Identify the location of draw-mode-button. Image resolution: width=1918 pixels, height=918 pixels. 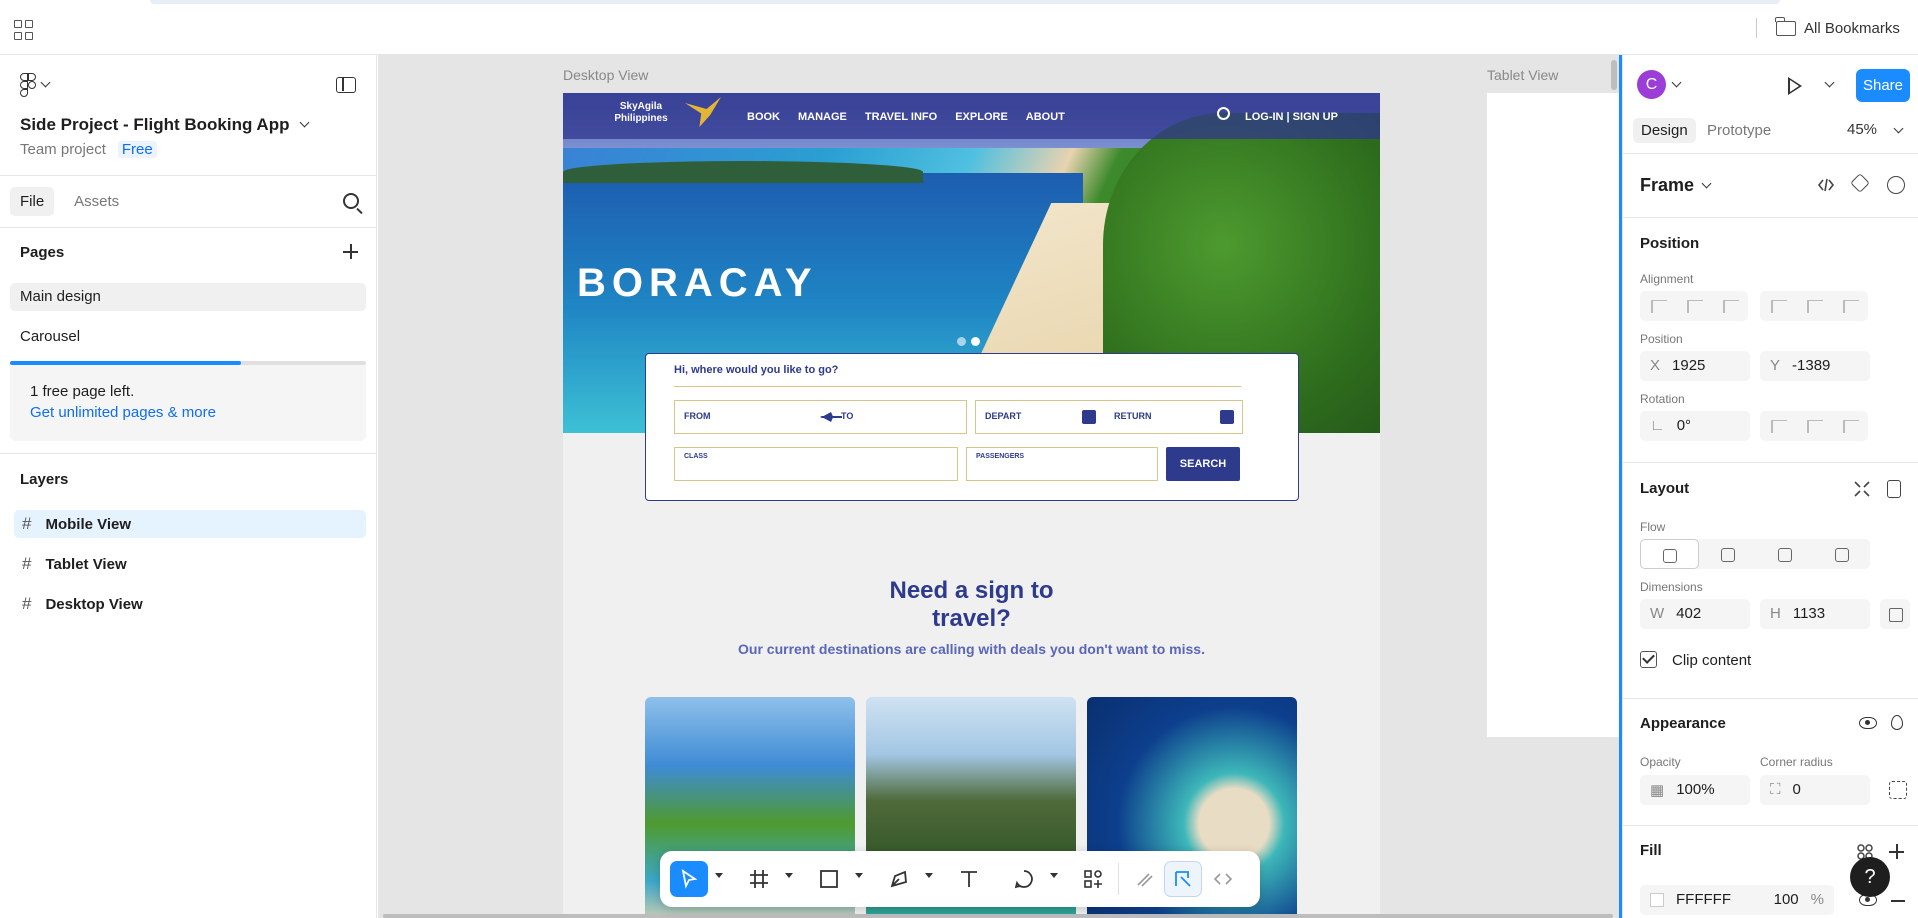
(1145, 879).